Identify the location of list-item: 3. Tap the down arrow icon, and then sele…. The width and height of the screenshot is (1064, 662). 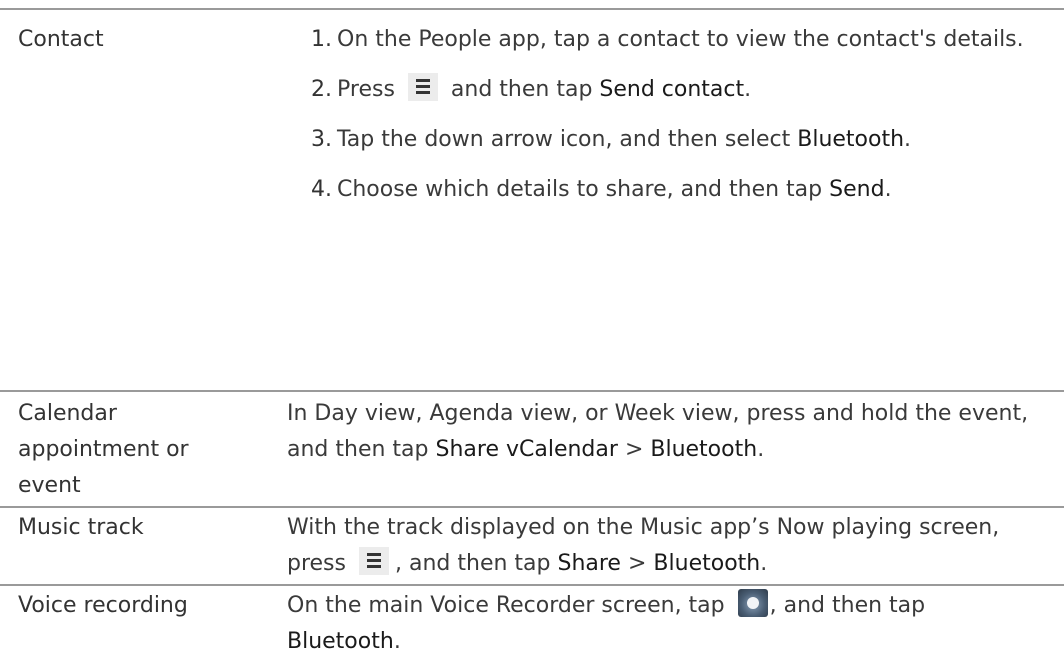
(681, 140).